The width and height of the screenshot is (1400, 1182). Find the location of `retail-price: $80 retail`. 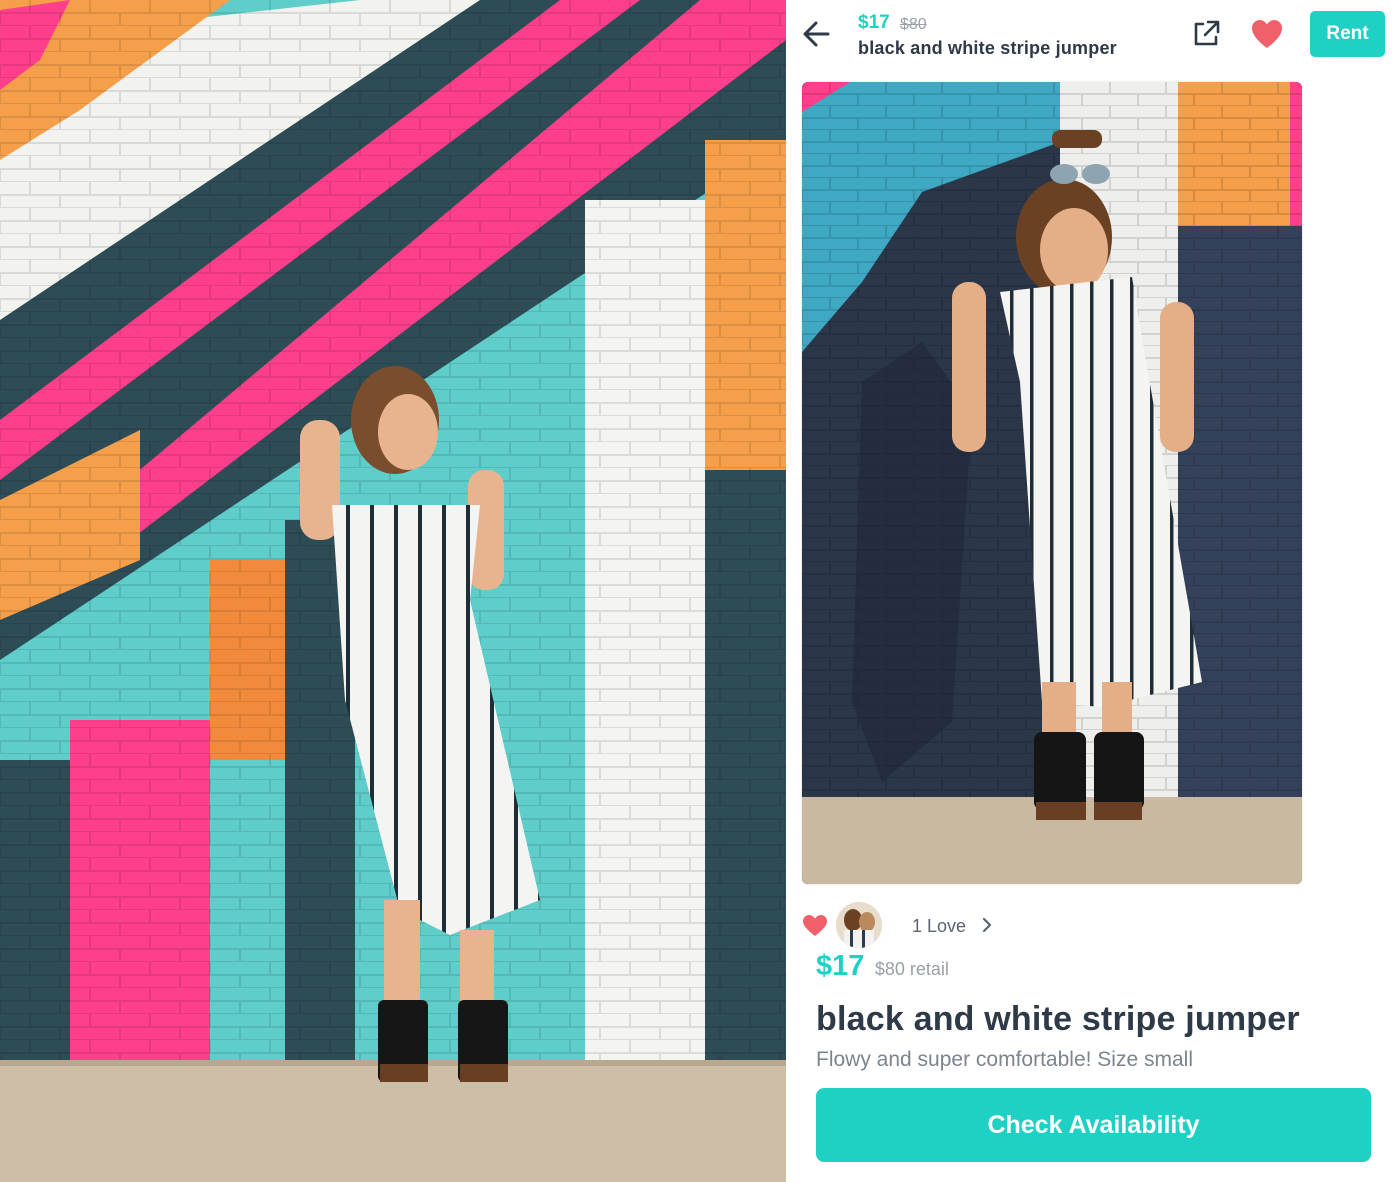

retail-price: $80 retail is located at coordinates (911, 969).